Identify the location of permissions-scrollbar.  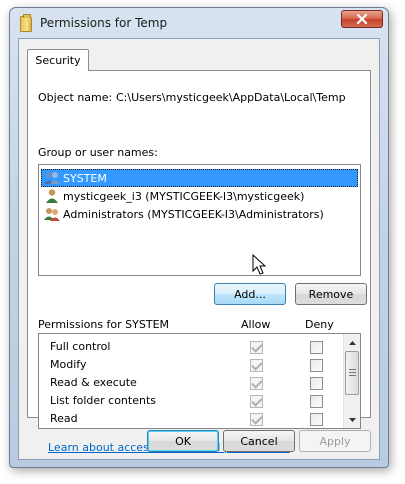
(351, 381).